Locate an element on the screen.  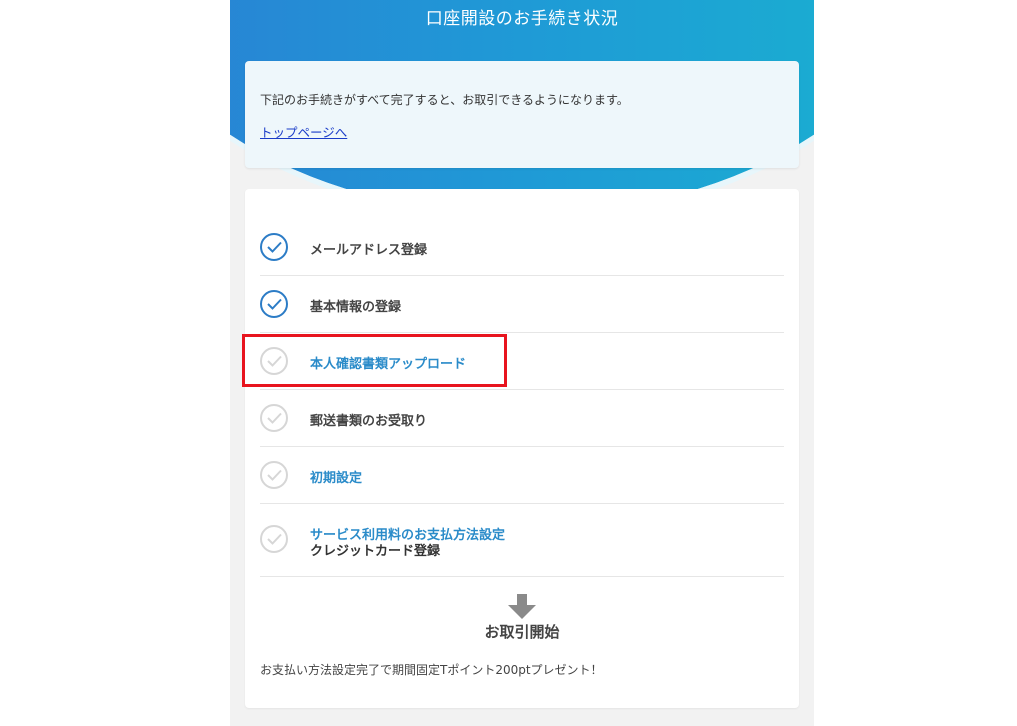
step-email-registration: メールアドレス登録 is located at coordinates (522, 247).